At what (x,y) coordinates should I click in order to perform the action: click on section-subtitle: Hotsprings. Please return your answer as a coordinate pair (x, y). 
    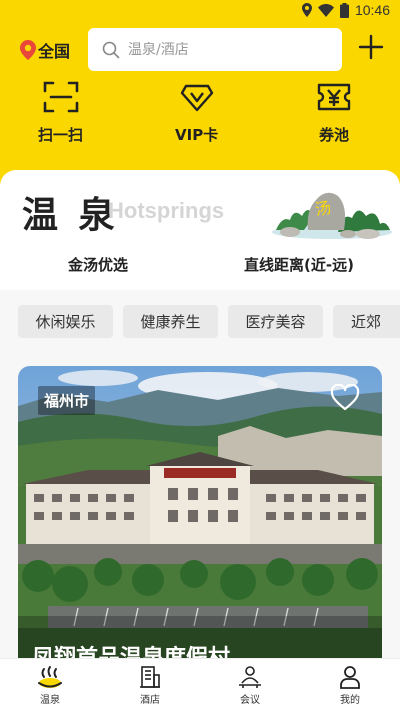
    Looking at the image, I should click on (166, 210).